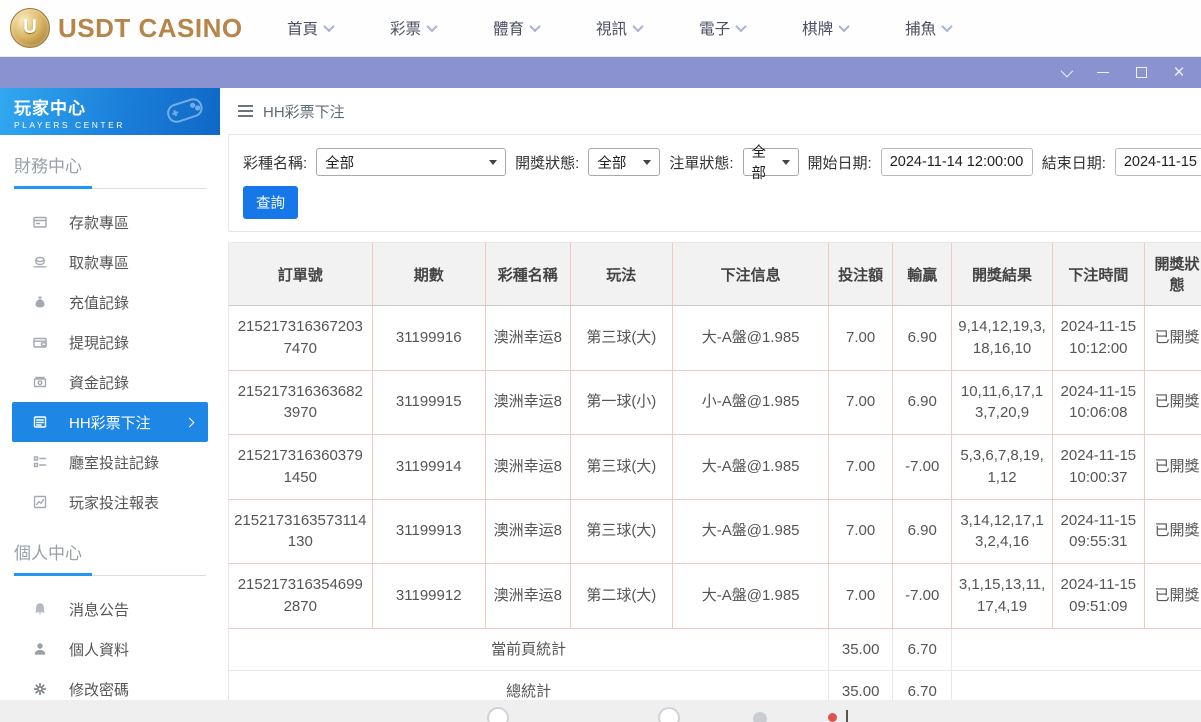  What do you see at coordinates (818, 29) in the screenshot?
I see `nav-item-label: 棋牌` at bounding box center [818, 29].